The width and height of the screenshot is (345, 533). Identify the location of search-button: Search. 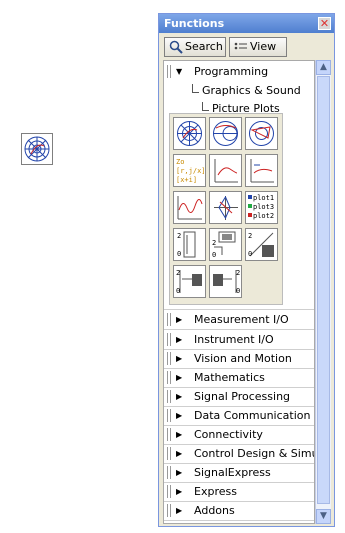
(195, 47).